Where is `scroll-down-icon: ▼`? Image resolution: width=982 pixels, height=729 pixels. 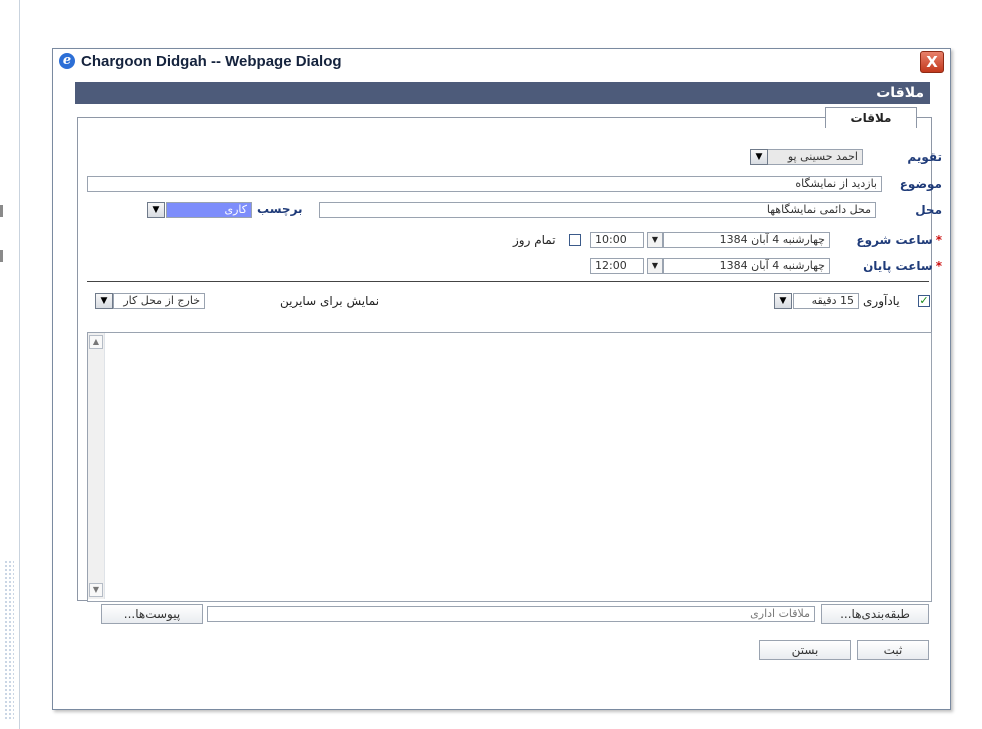 scroll-down-icon: ▼ is located at coordinates (96, 590).